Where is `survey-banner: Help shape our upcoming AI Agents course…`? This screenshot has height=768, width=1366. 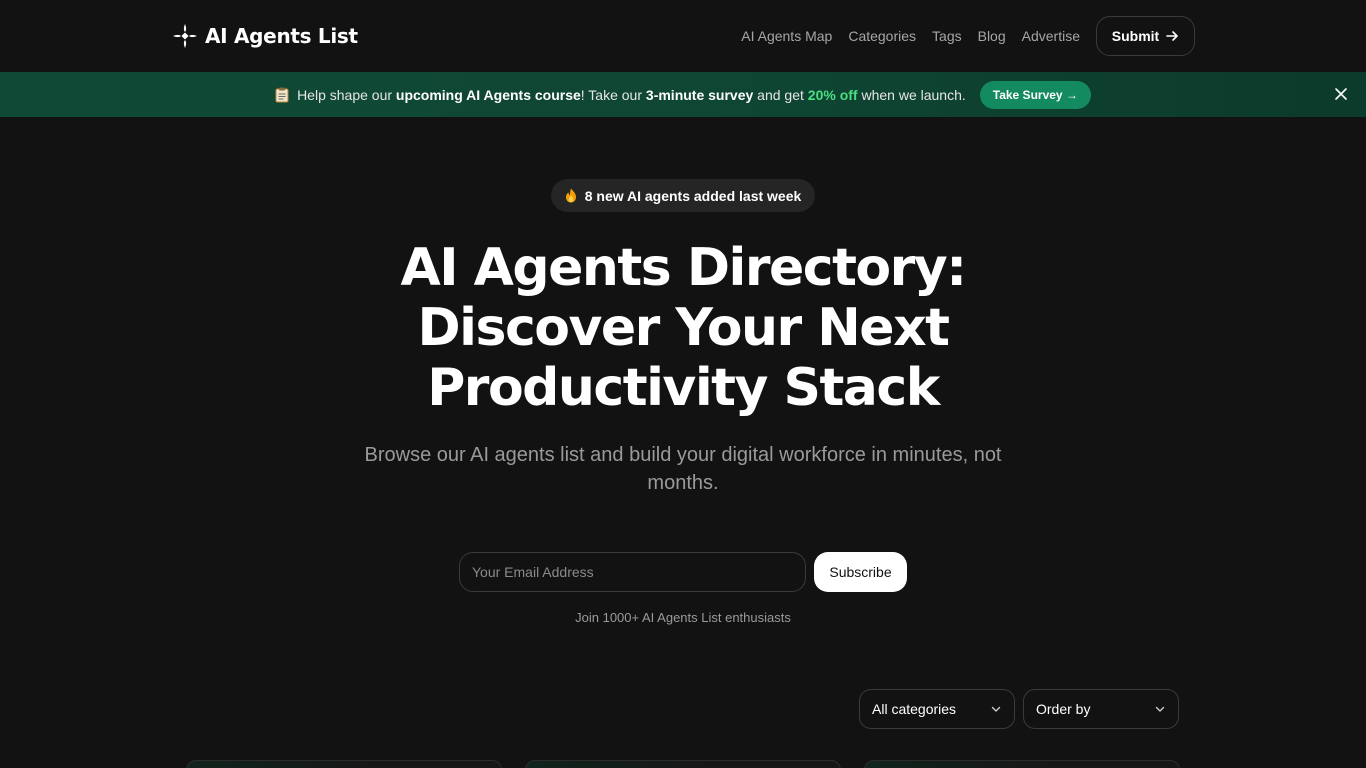
survey-banner: Help shape our upcoming AI Agents course… is located at coordinates (683, 94).